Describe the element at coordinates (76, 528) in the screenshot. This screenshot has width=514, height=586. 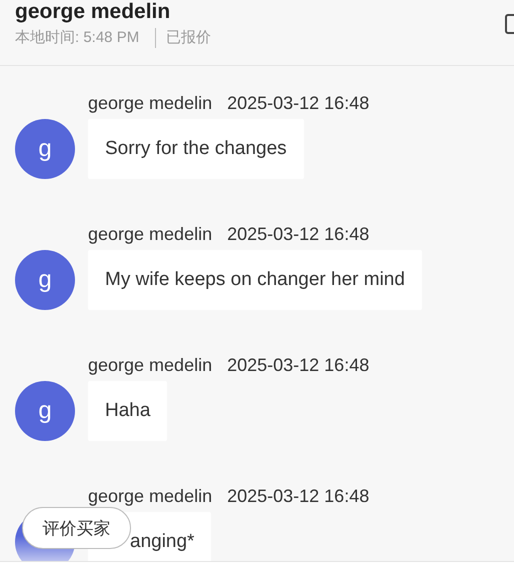
I see `rate-buyer-button: 评价买家` at that location.